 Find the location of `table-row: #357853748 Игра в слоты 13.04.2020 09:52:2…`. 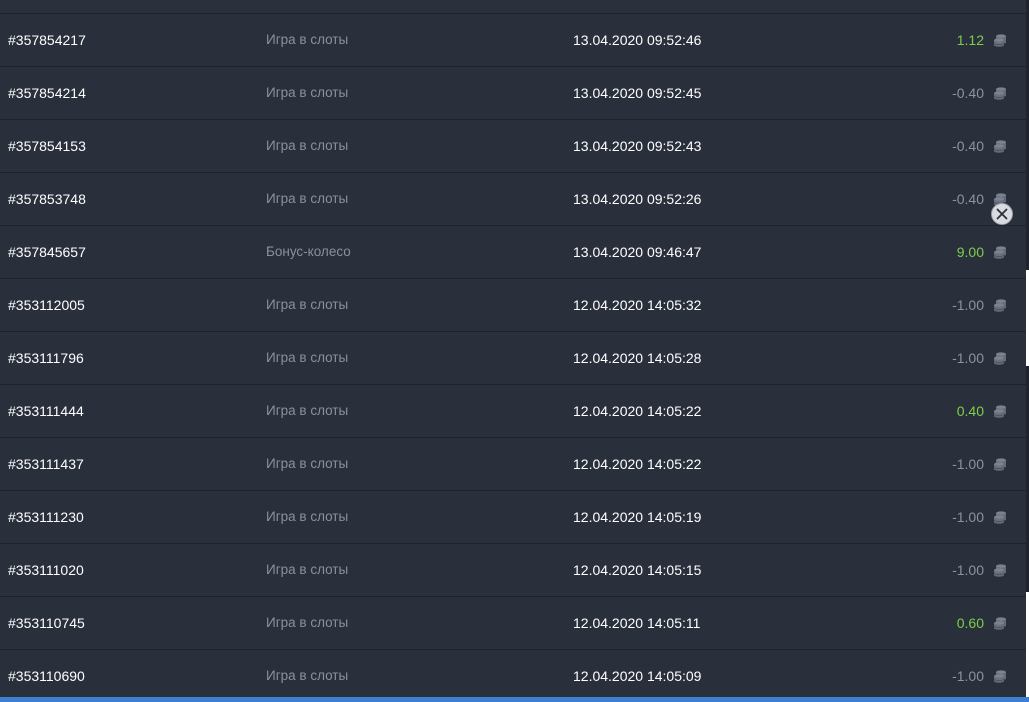

table-row: #357853748 Игра в слоты 13.04.2020 09:52:2… is located at coordinates (513, 199).